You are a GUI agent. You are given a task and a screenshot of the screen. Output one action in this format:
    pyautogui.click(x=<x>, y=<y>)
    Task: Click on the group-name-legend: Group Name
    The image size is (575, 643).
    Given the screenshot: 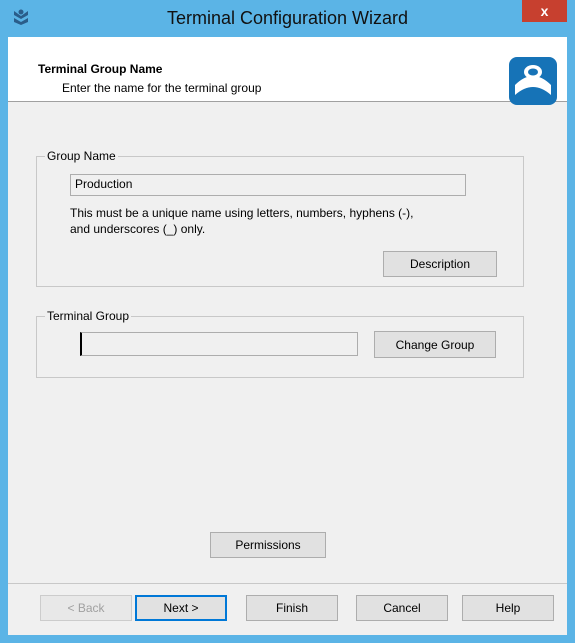 What is the action you would take?
    pyautogui.click(x=81, y=156)
    